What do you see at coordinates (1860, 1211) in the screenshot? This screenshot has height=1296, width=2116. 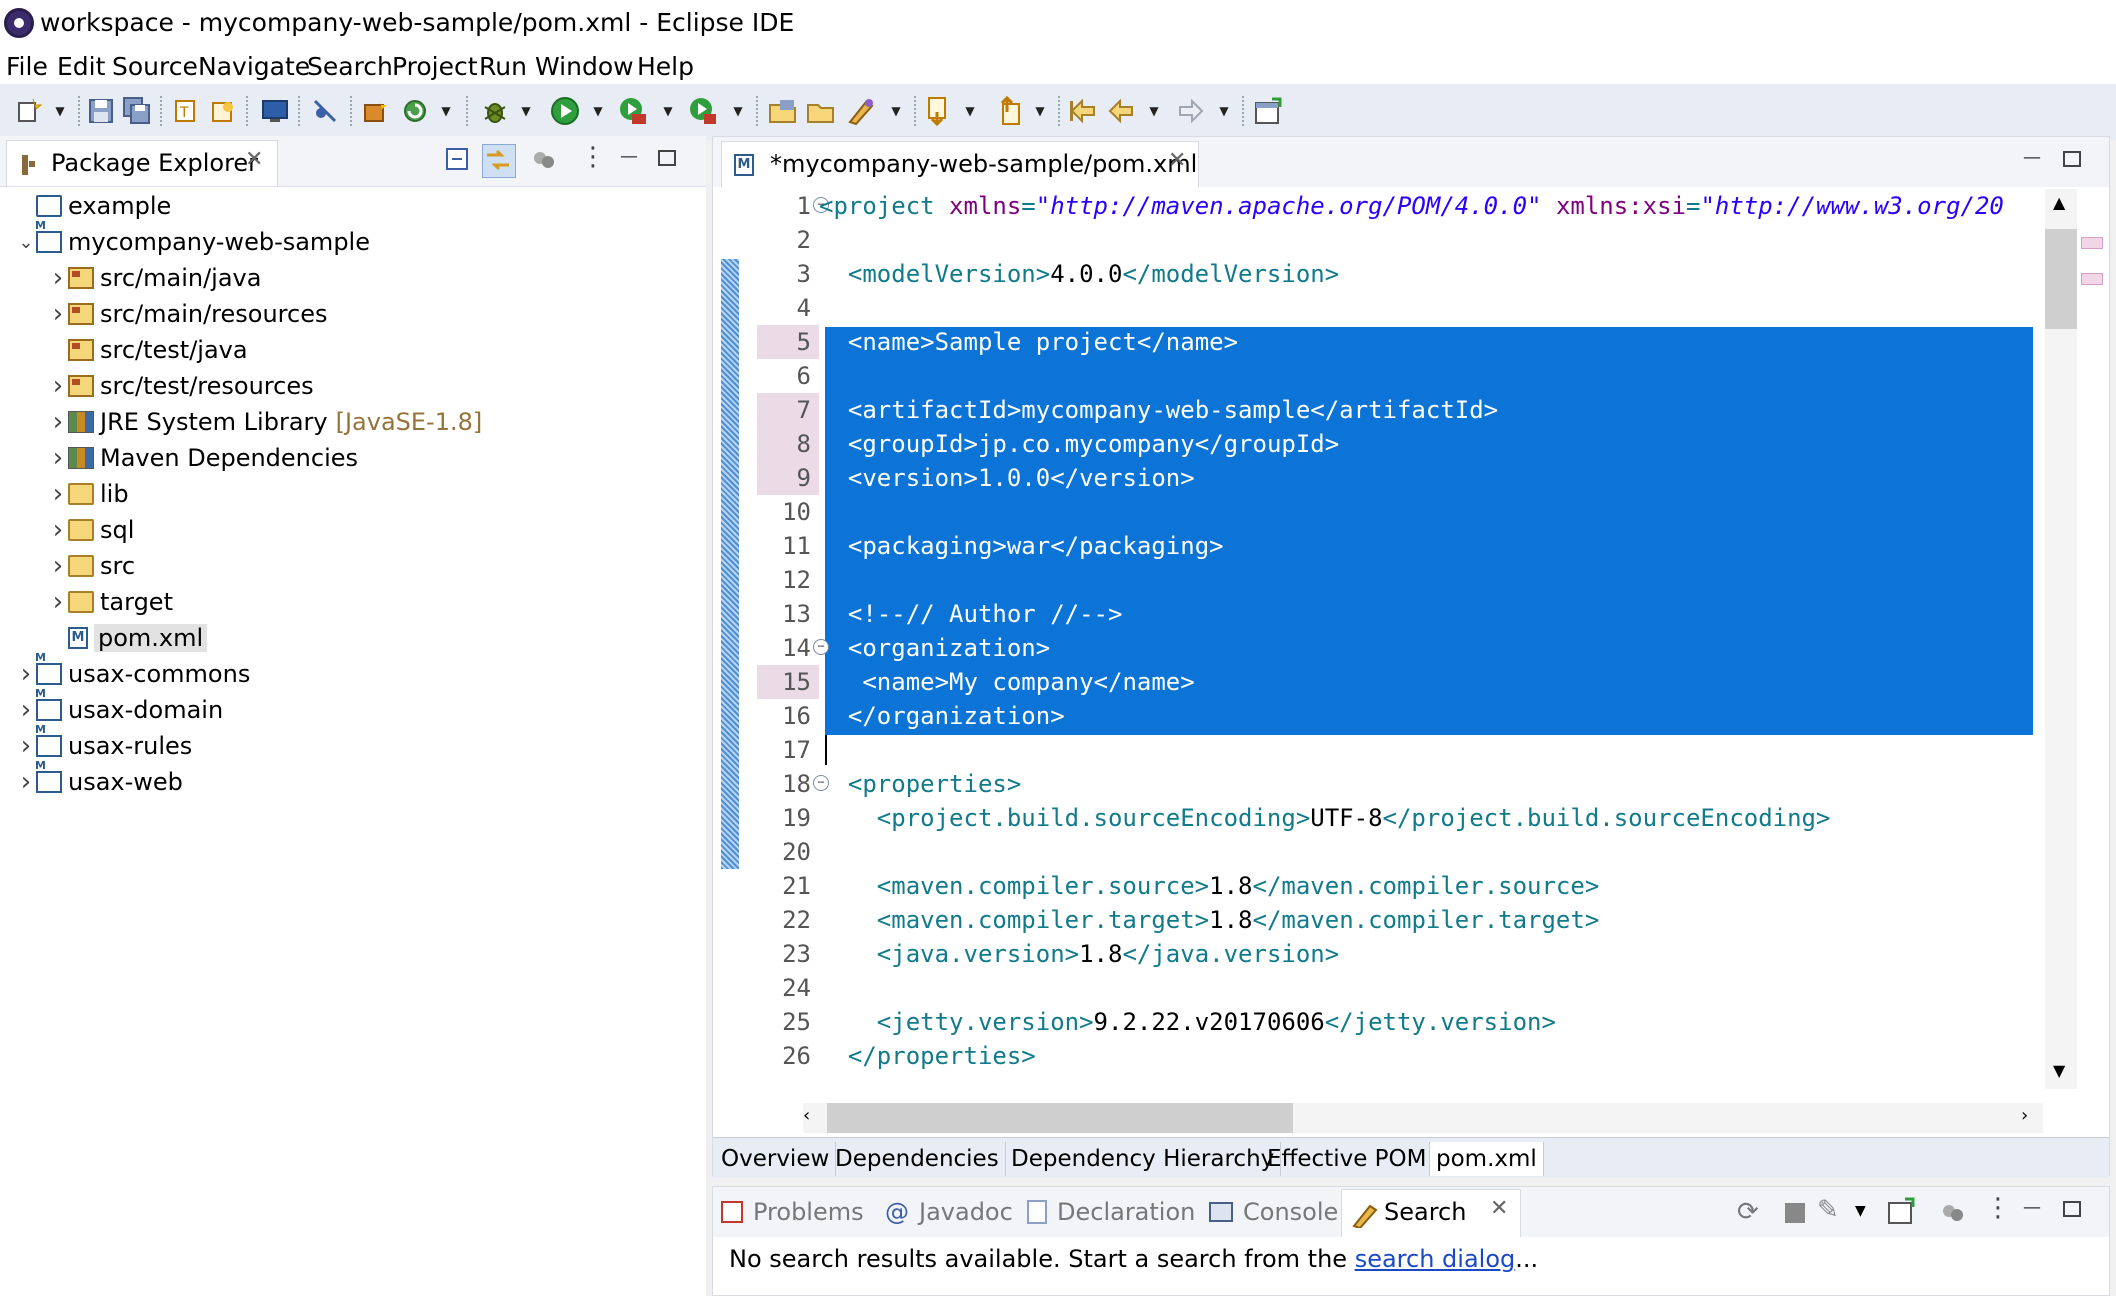 I see `history-dropdown-icon: ▼` at bounding box center [1860, 1211].